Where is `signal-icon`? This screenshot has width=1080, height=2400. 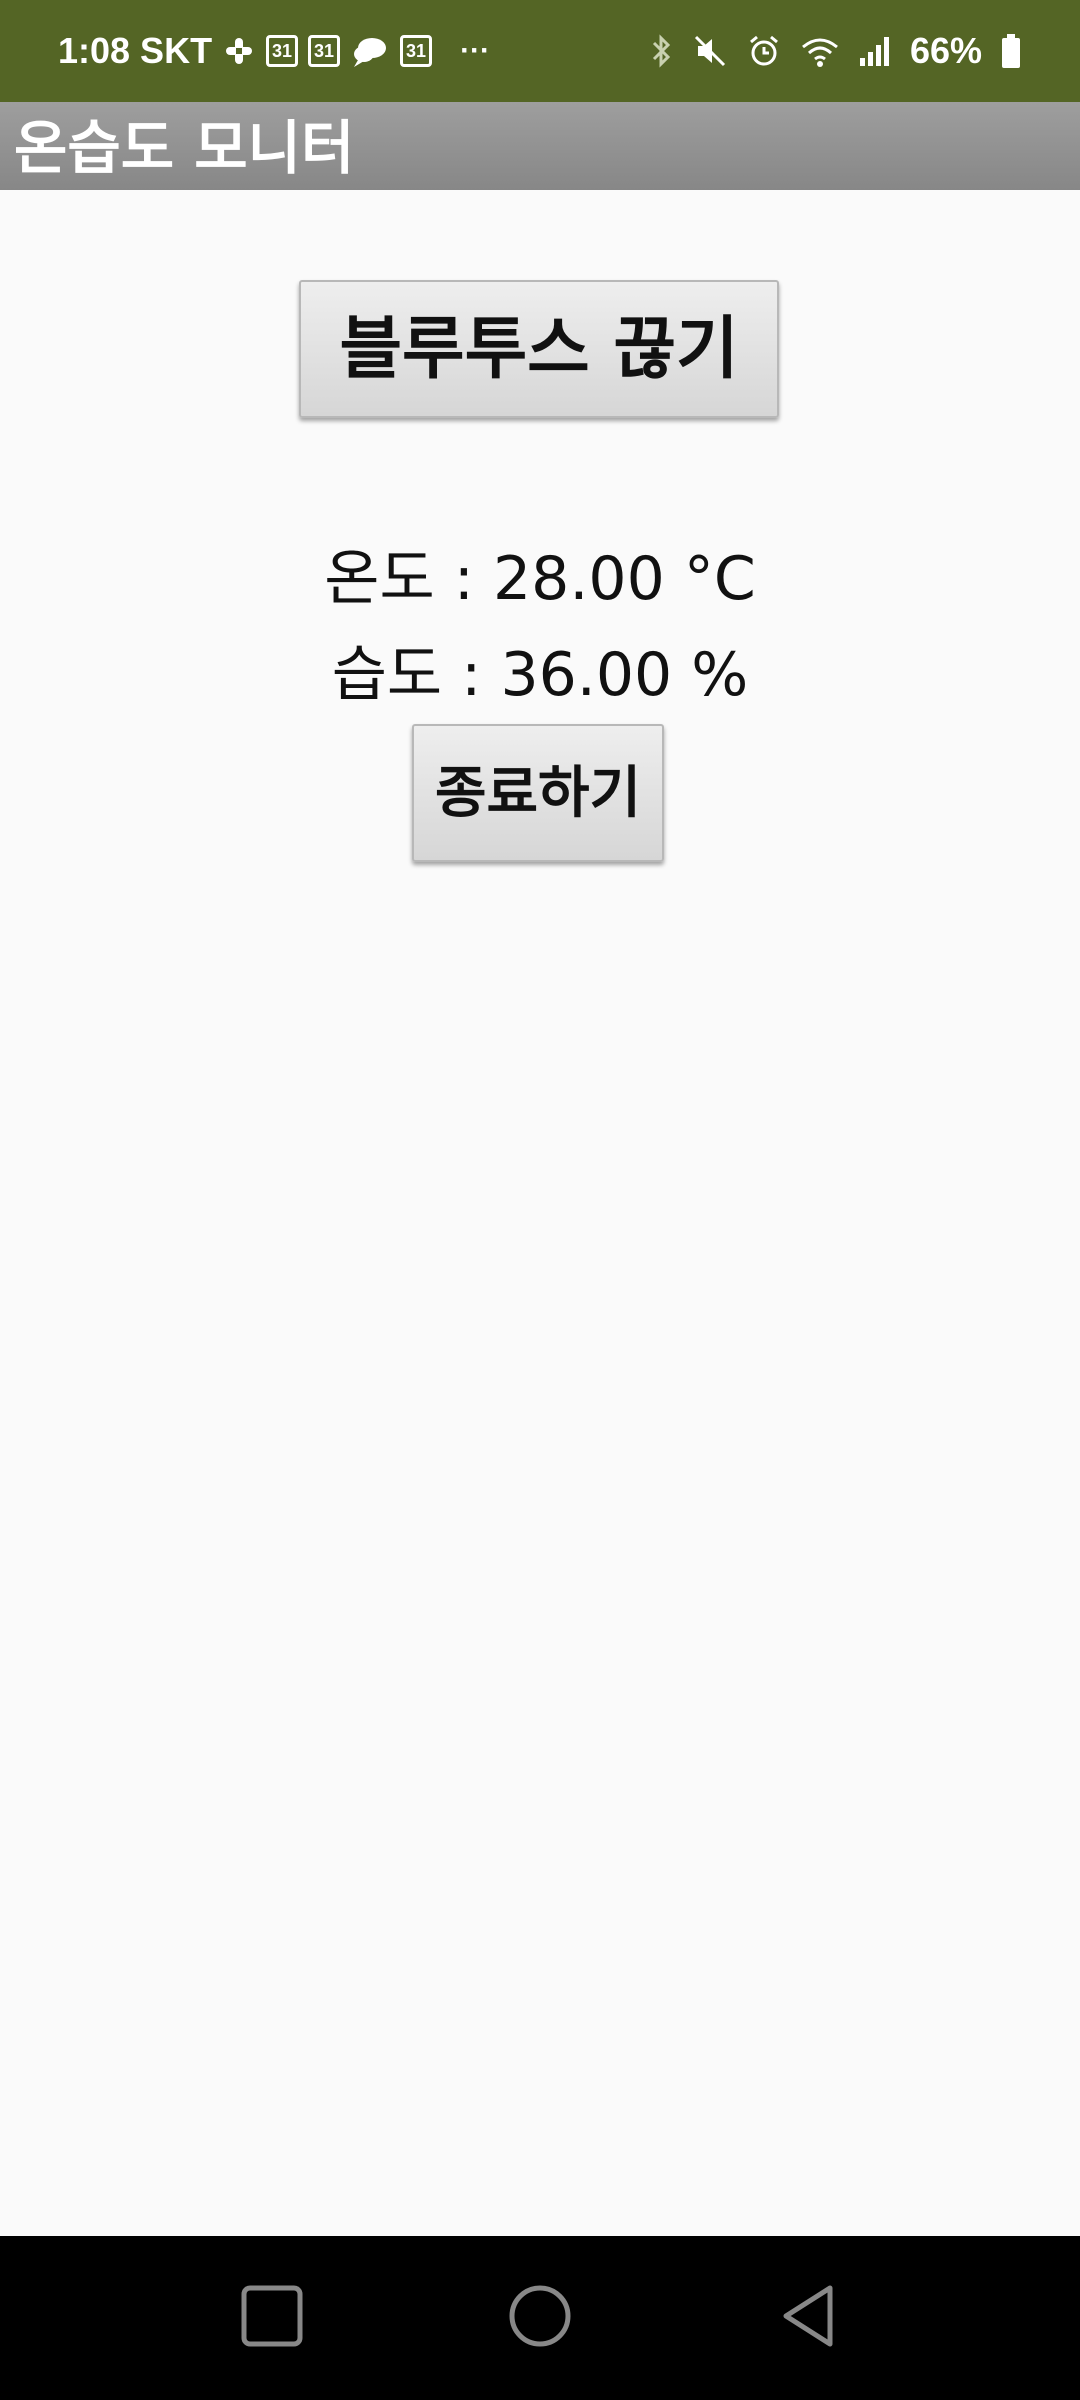
signal-icon is located at coordinates (875, 51).